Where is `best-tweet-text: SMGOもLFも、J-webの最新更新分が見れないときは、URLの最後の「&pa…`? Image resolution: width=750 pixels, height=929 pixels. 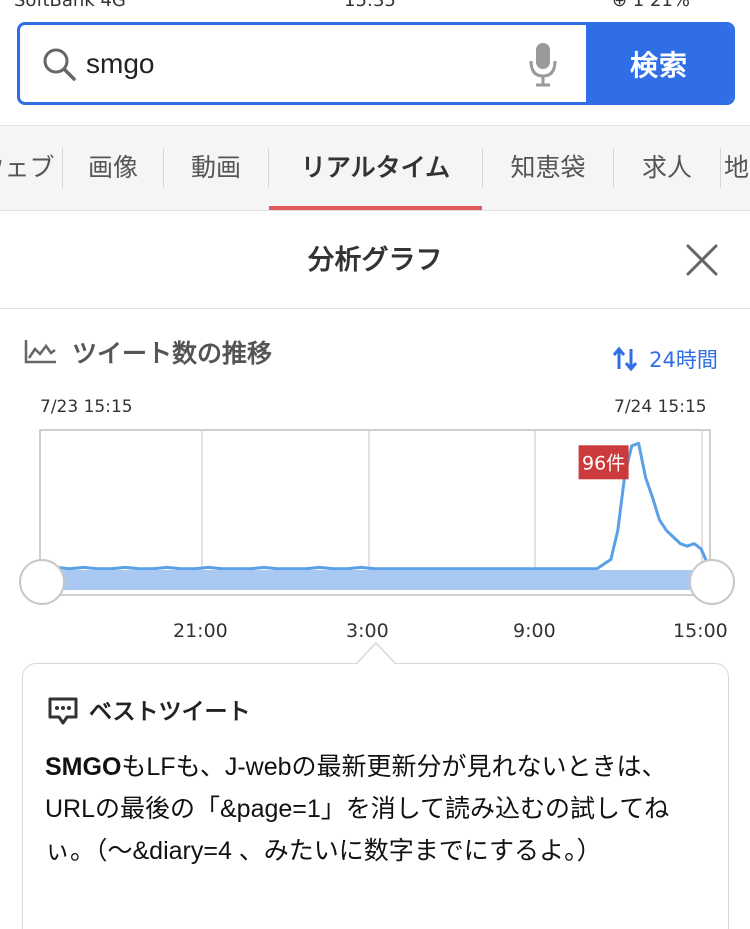 best-tweet-text: SMGOもLFも、J-webの最新更新分が見れないときは、URLの最後の「&pa… is located at coordinates (375, 809).